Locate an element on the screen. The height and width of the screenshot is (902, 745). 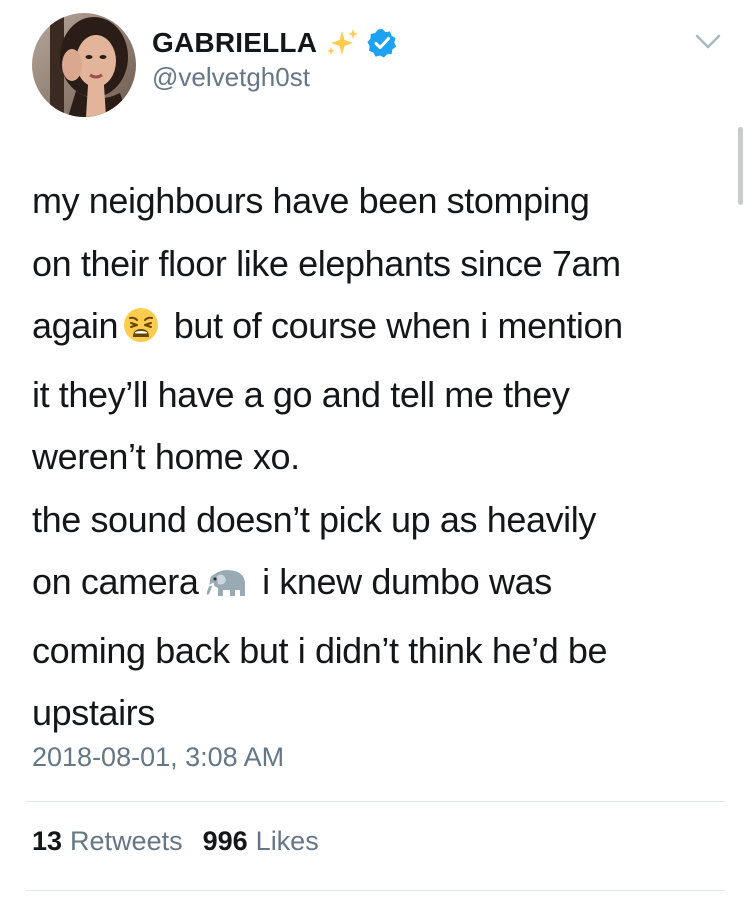
tweet-text-segment: on camera is located at coordinates (115, 581).